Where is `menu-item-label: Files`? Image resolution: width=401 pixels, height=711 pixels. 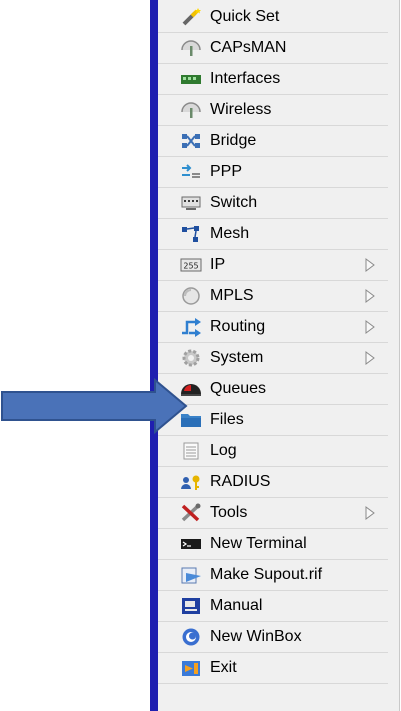 menu-item-label: Files is located at coordinates (227, 419).